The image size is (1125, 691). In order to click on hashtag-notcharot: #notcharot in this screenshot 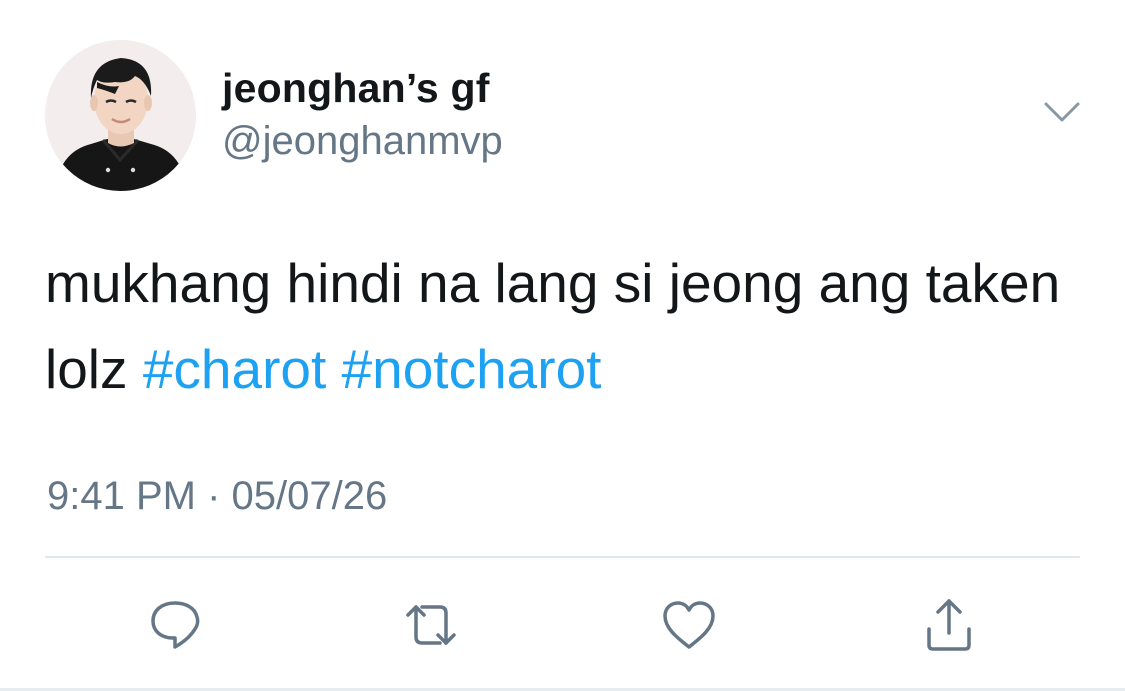, I will do `click(472, 369)`.